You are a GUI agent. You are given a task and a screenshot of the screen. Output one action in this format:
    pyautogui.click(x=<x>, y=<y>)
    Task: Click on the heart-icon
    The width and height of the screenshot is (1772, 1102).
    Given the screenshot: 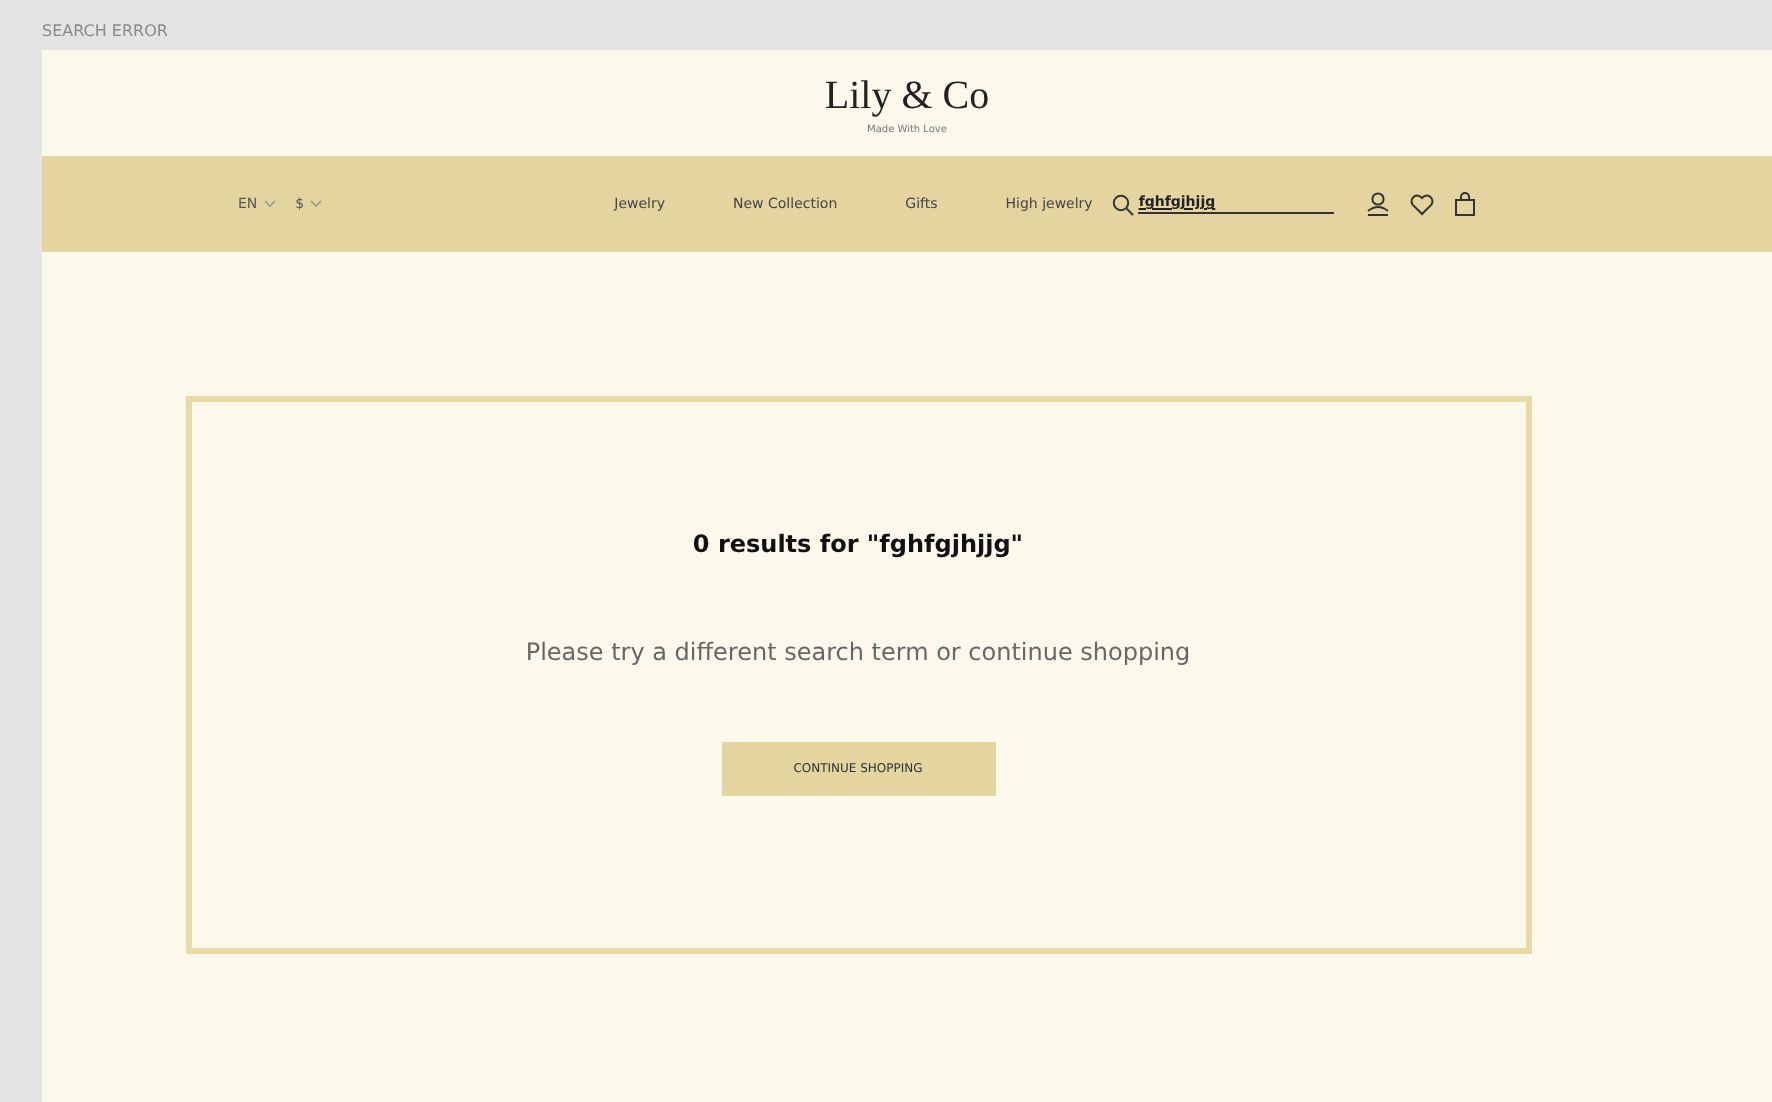 What is the action you would take?
    pyautogui.click(x=1422, y=204)
    